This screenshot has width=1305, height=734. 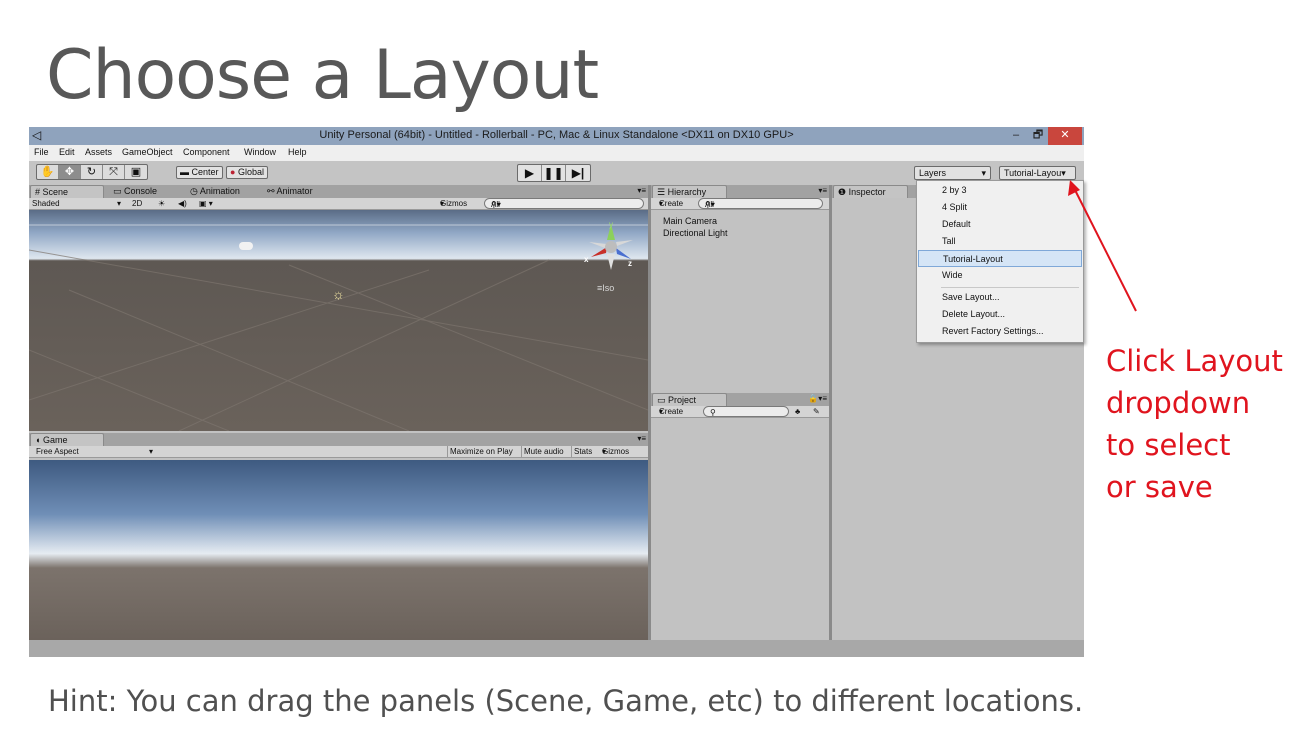 What do you see at coordinates (687, 192) in the screenshot?
I see `tab-hierarchy-label: Hierarchy` at bounding box center [687, 192].